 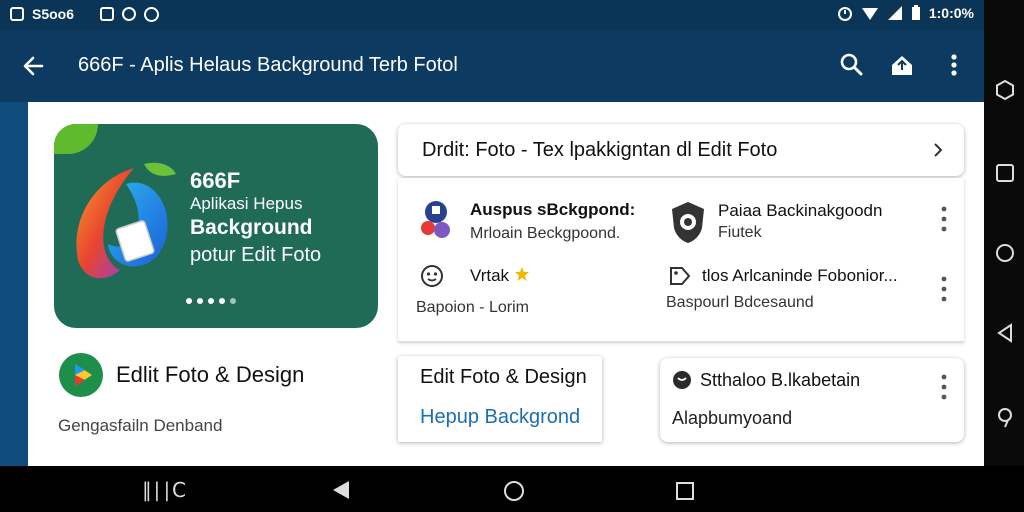 I want to click on hexagon-icon, so click(x=1005, y=90).